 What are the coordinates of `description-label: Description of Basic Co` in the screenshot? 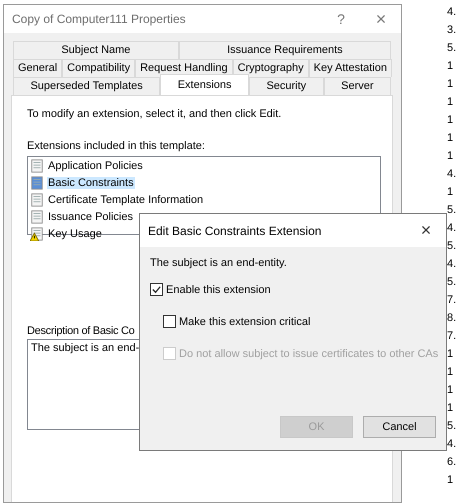 It's located at (81, 331).